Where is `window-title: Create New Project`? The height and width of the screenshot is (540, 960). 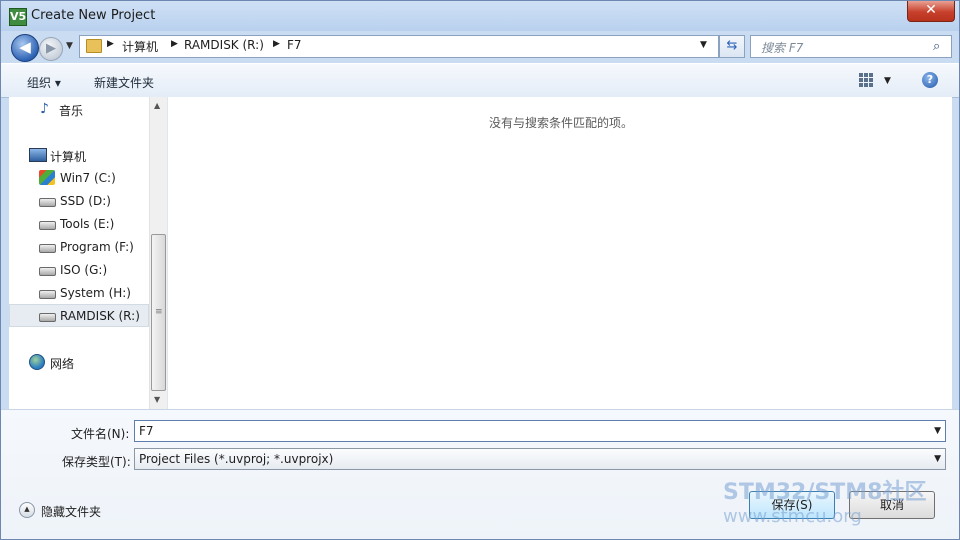 window-title: Create New Project is located at coordinates (93, 15).